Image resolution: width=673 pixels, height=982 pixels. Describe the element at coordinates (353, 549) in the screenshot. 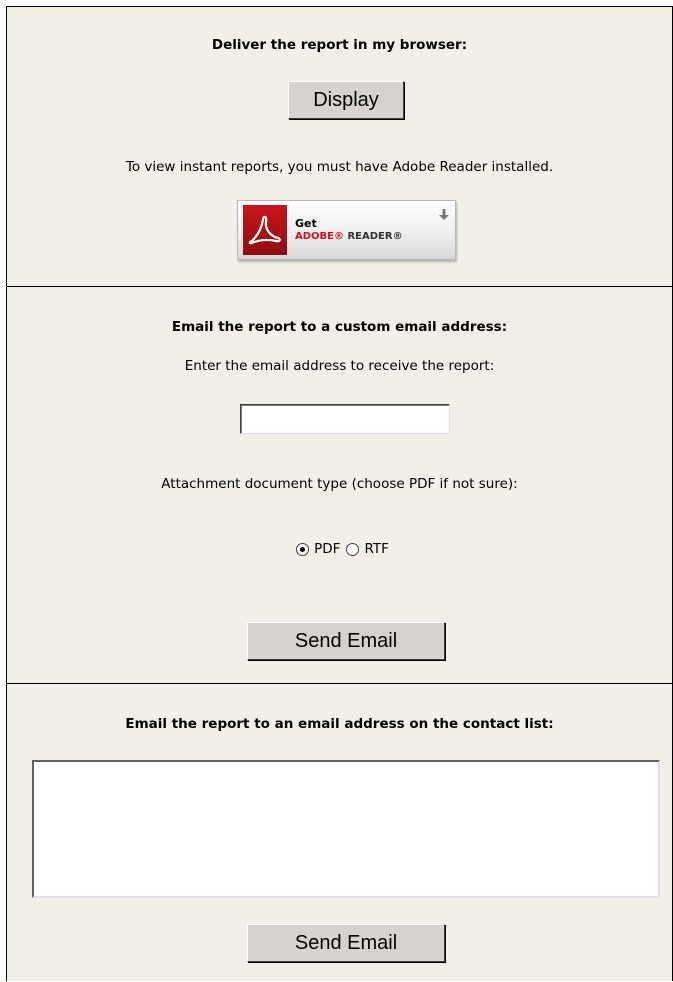

I see `rtf-radio-button` at that location.